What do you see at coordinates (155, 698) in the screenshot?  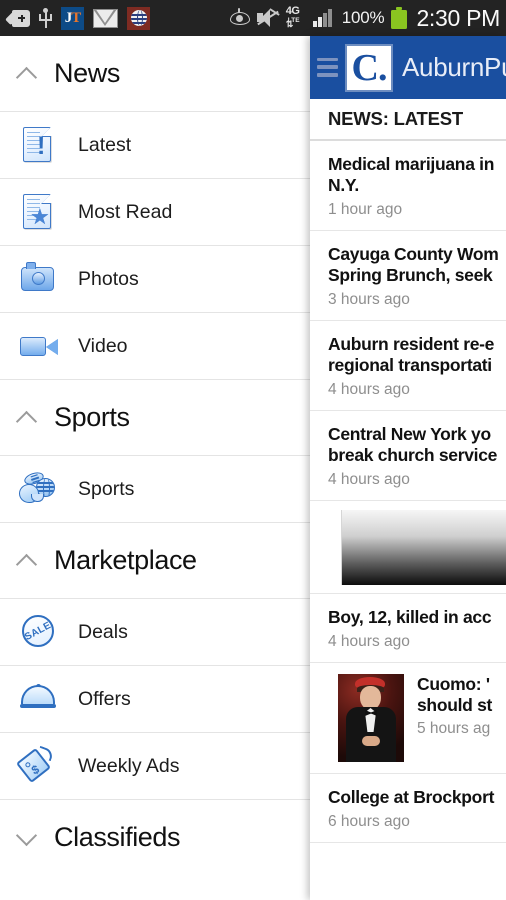 I see `sidebar-item-offers: Offers` at bounding box center [155, 698].